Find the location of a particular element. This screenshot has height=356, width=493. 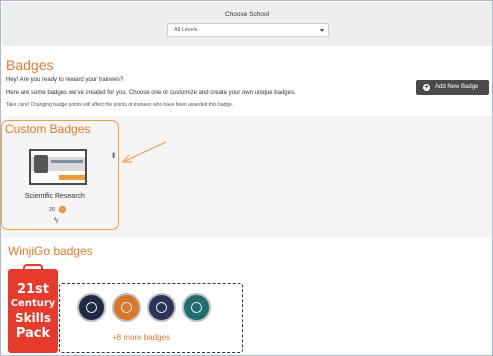

annotation-arrow is located at coordinates (144, 152).